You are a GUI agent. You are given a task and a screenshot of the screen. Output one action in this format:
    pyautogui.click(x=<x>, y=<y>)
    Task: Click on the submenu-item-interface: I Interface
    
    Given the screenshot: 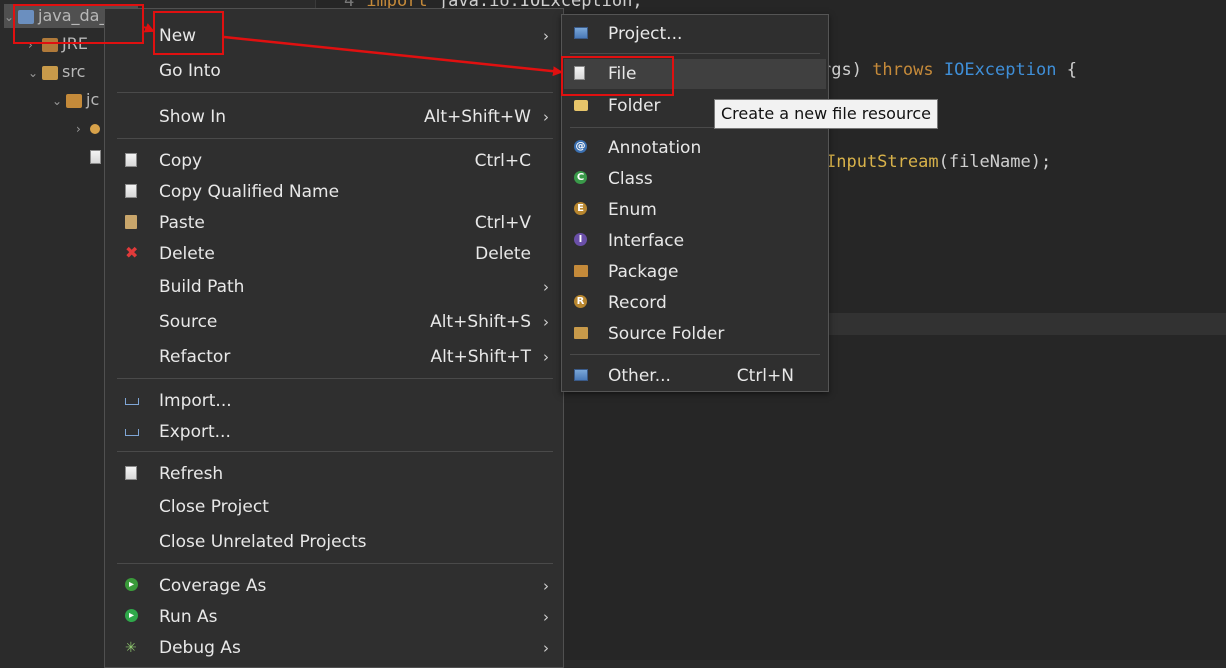 What is the action you would take?
    pyautogui.click(x=695, y=241)
    